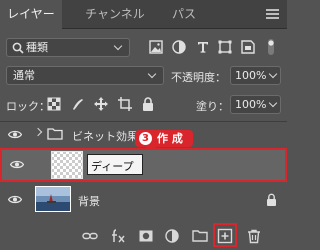 This screenshot has width=320, height=250. What do you see at coordinates (105, 136) in the screenshot?
I see `layer-name-group: ビネット効果` at bounding box center [105, 136].